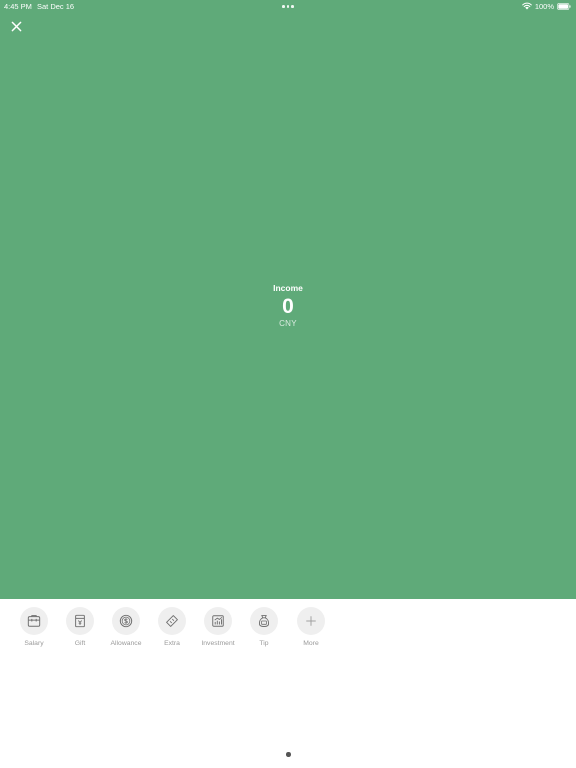  What do you see at coordinates (172, 643) in the screenshot?
I see `category-label: Extra` at bounding box center [172, 643].